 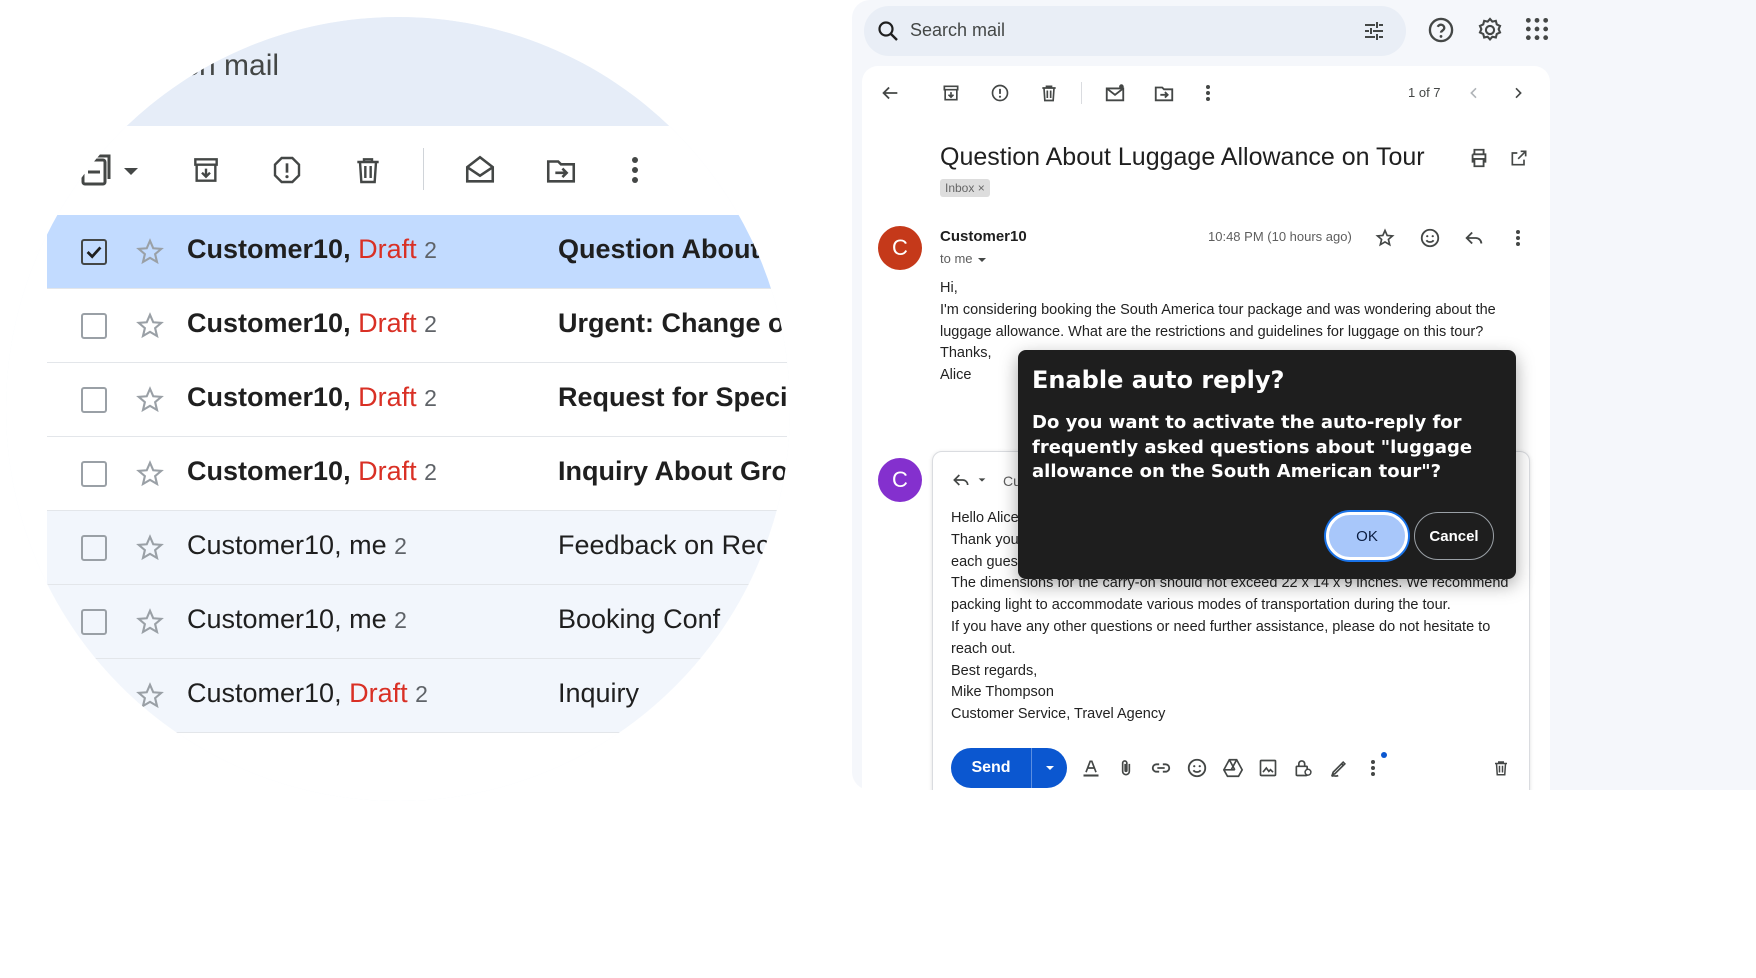 What do you see at coordinates (659, 249) in the screenshot?
I see `row-subject: Question About` at bounding box center [659, 249].